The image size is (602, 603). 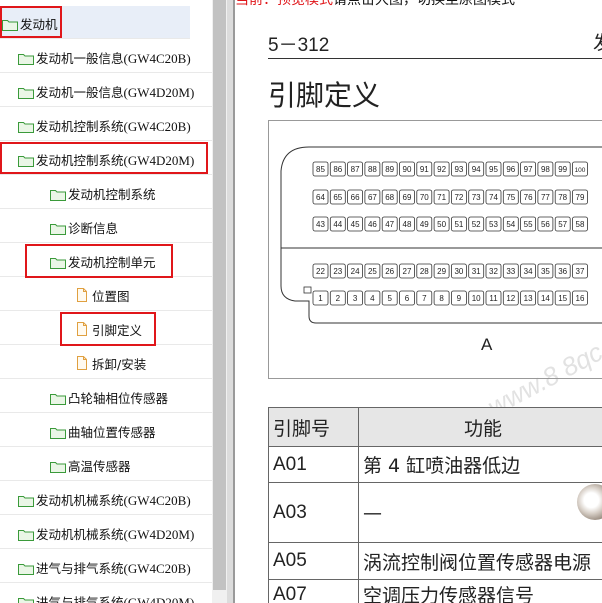 What do you see at coordinates (106, 464) in the screenshot?
I see `tree-item: 高温传感器` at bounding box center [106, 464].